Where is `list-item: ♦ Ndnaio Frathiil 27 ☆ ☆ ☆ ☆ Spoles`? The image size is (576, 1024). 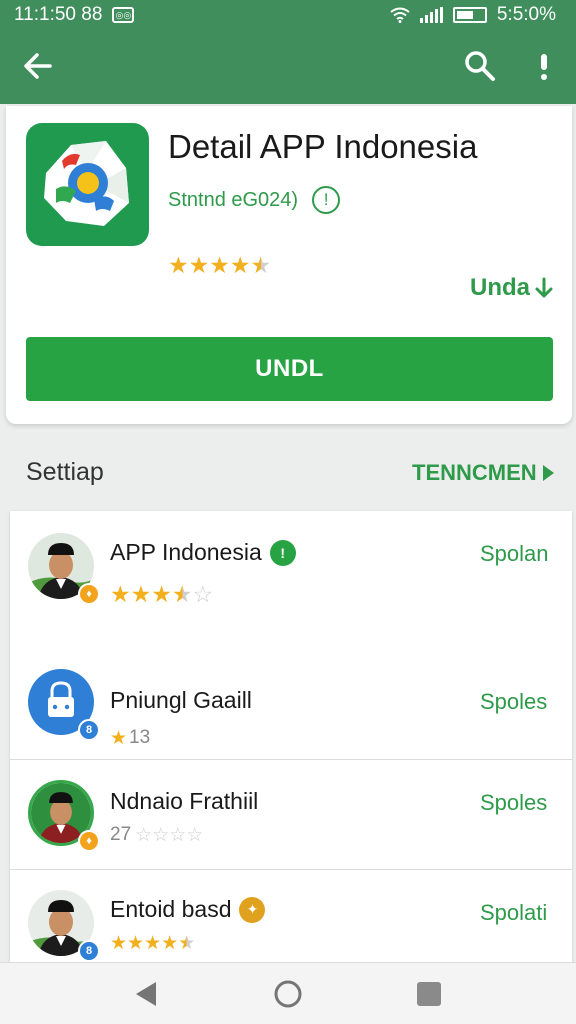 list-item: ♦ Ndnaio Frathiil 27 ☆ ☆ ☆ ☆ Spoles is located at coordinates (291, 814).